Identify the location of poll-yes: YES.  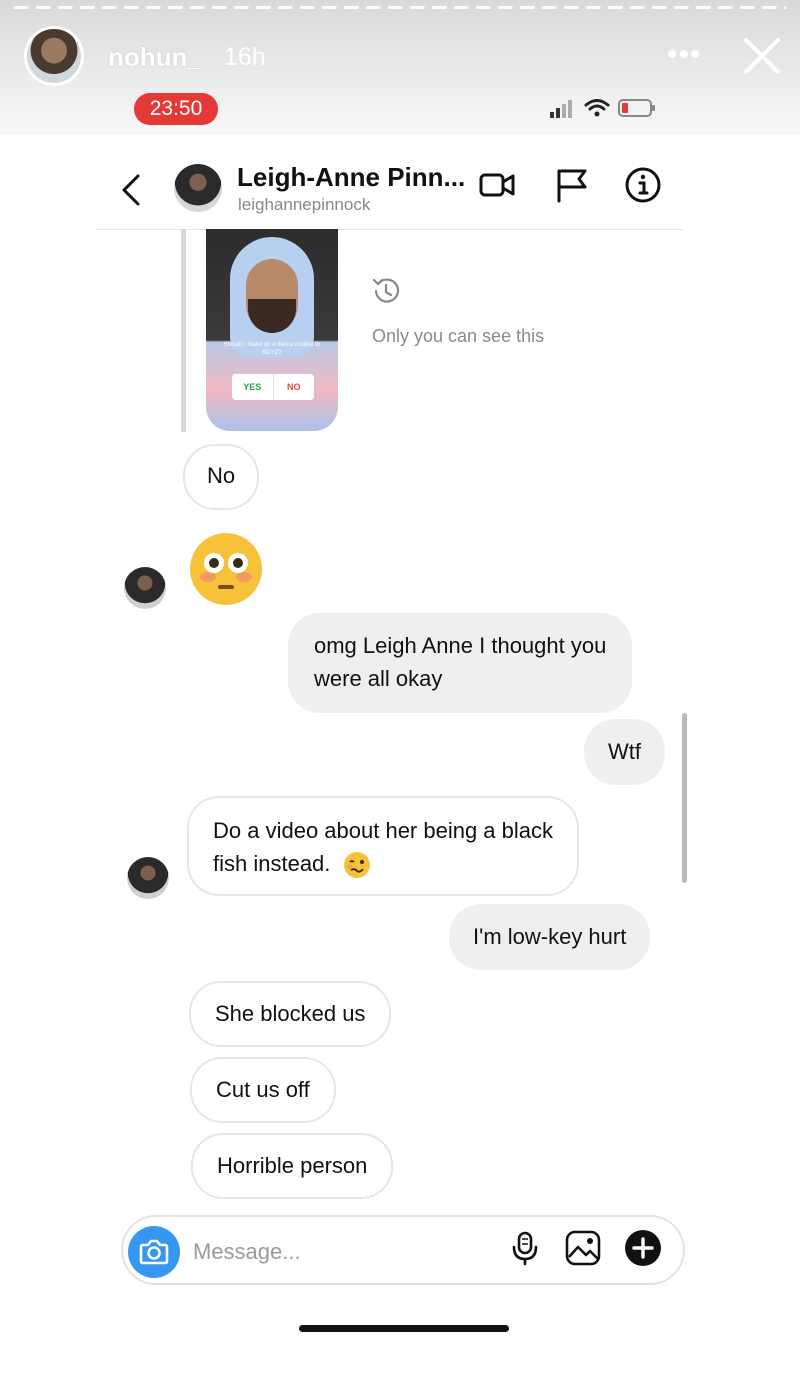
(253, 387).